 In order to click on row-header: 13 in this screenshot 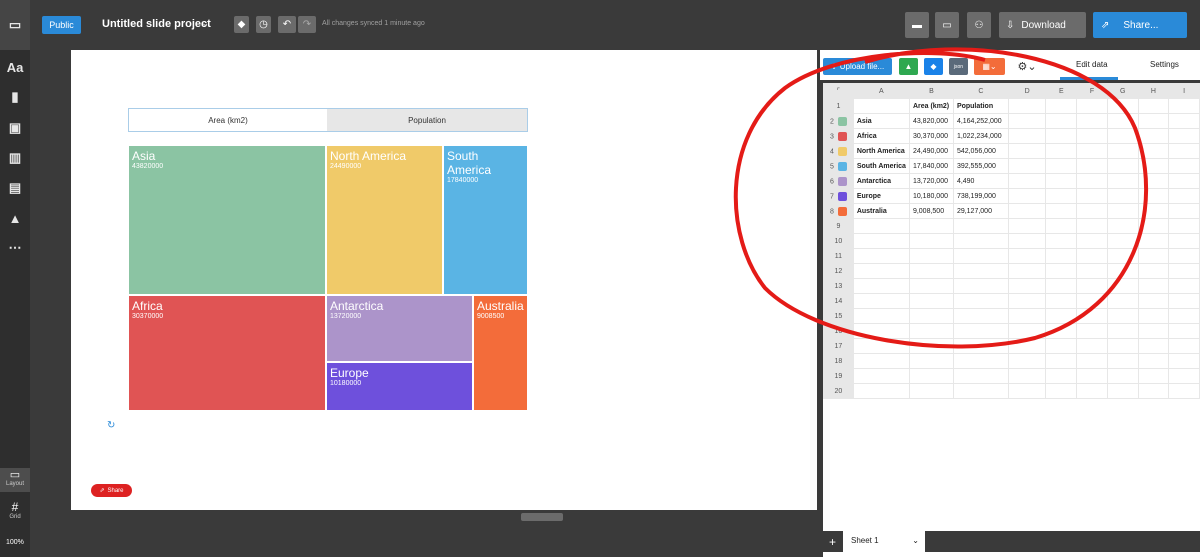, I will do `click(838, 286)`.